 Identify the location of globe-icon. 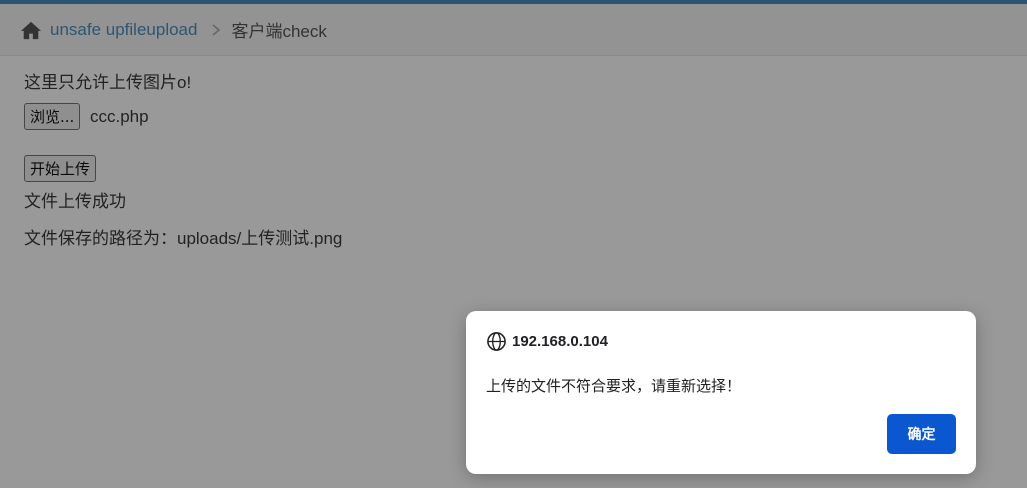
(496, 341).